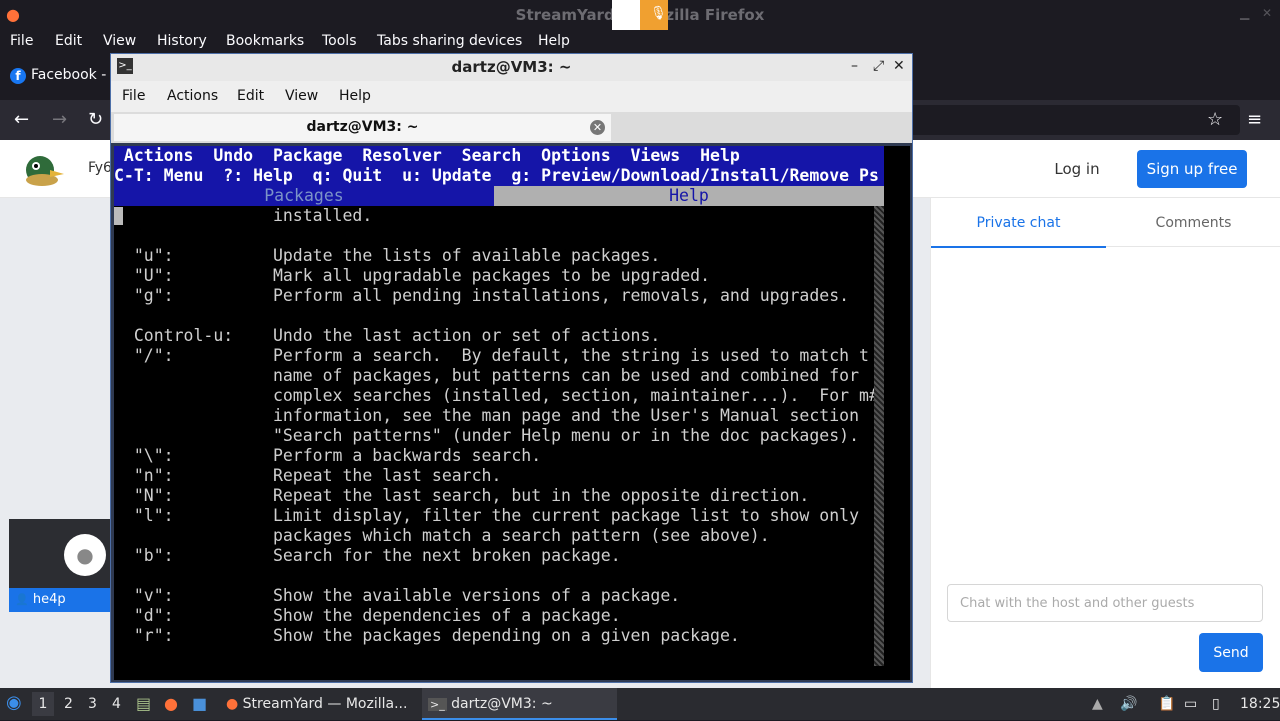 The image size is (1280, 721). Describe the element at coordinates (133, 96) in the screenshot. I see `terminal-menu-file: File` at that location.